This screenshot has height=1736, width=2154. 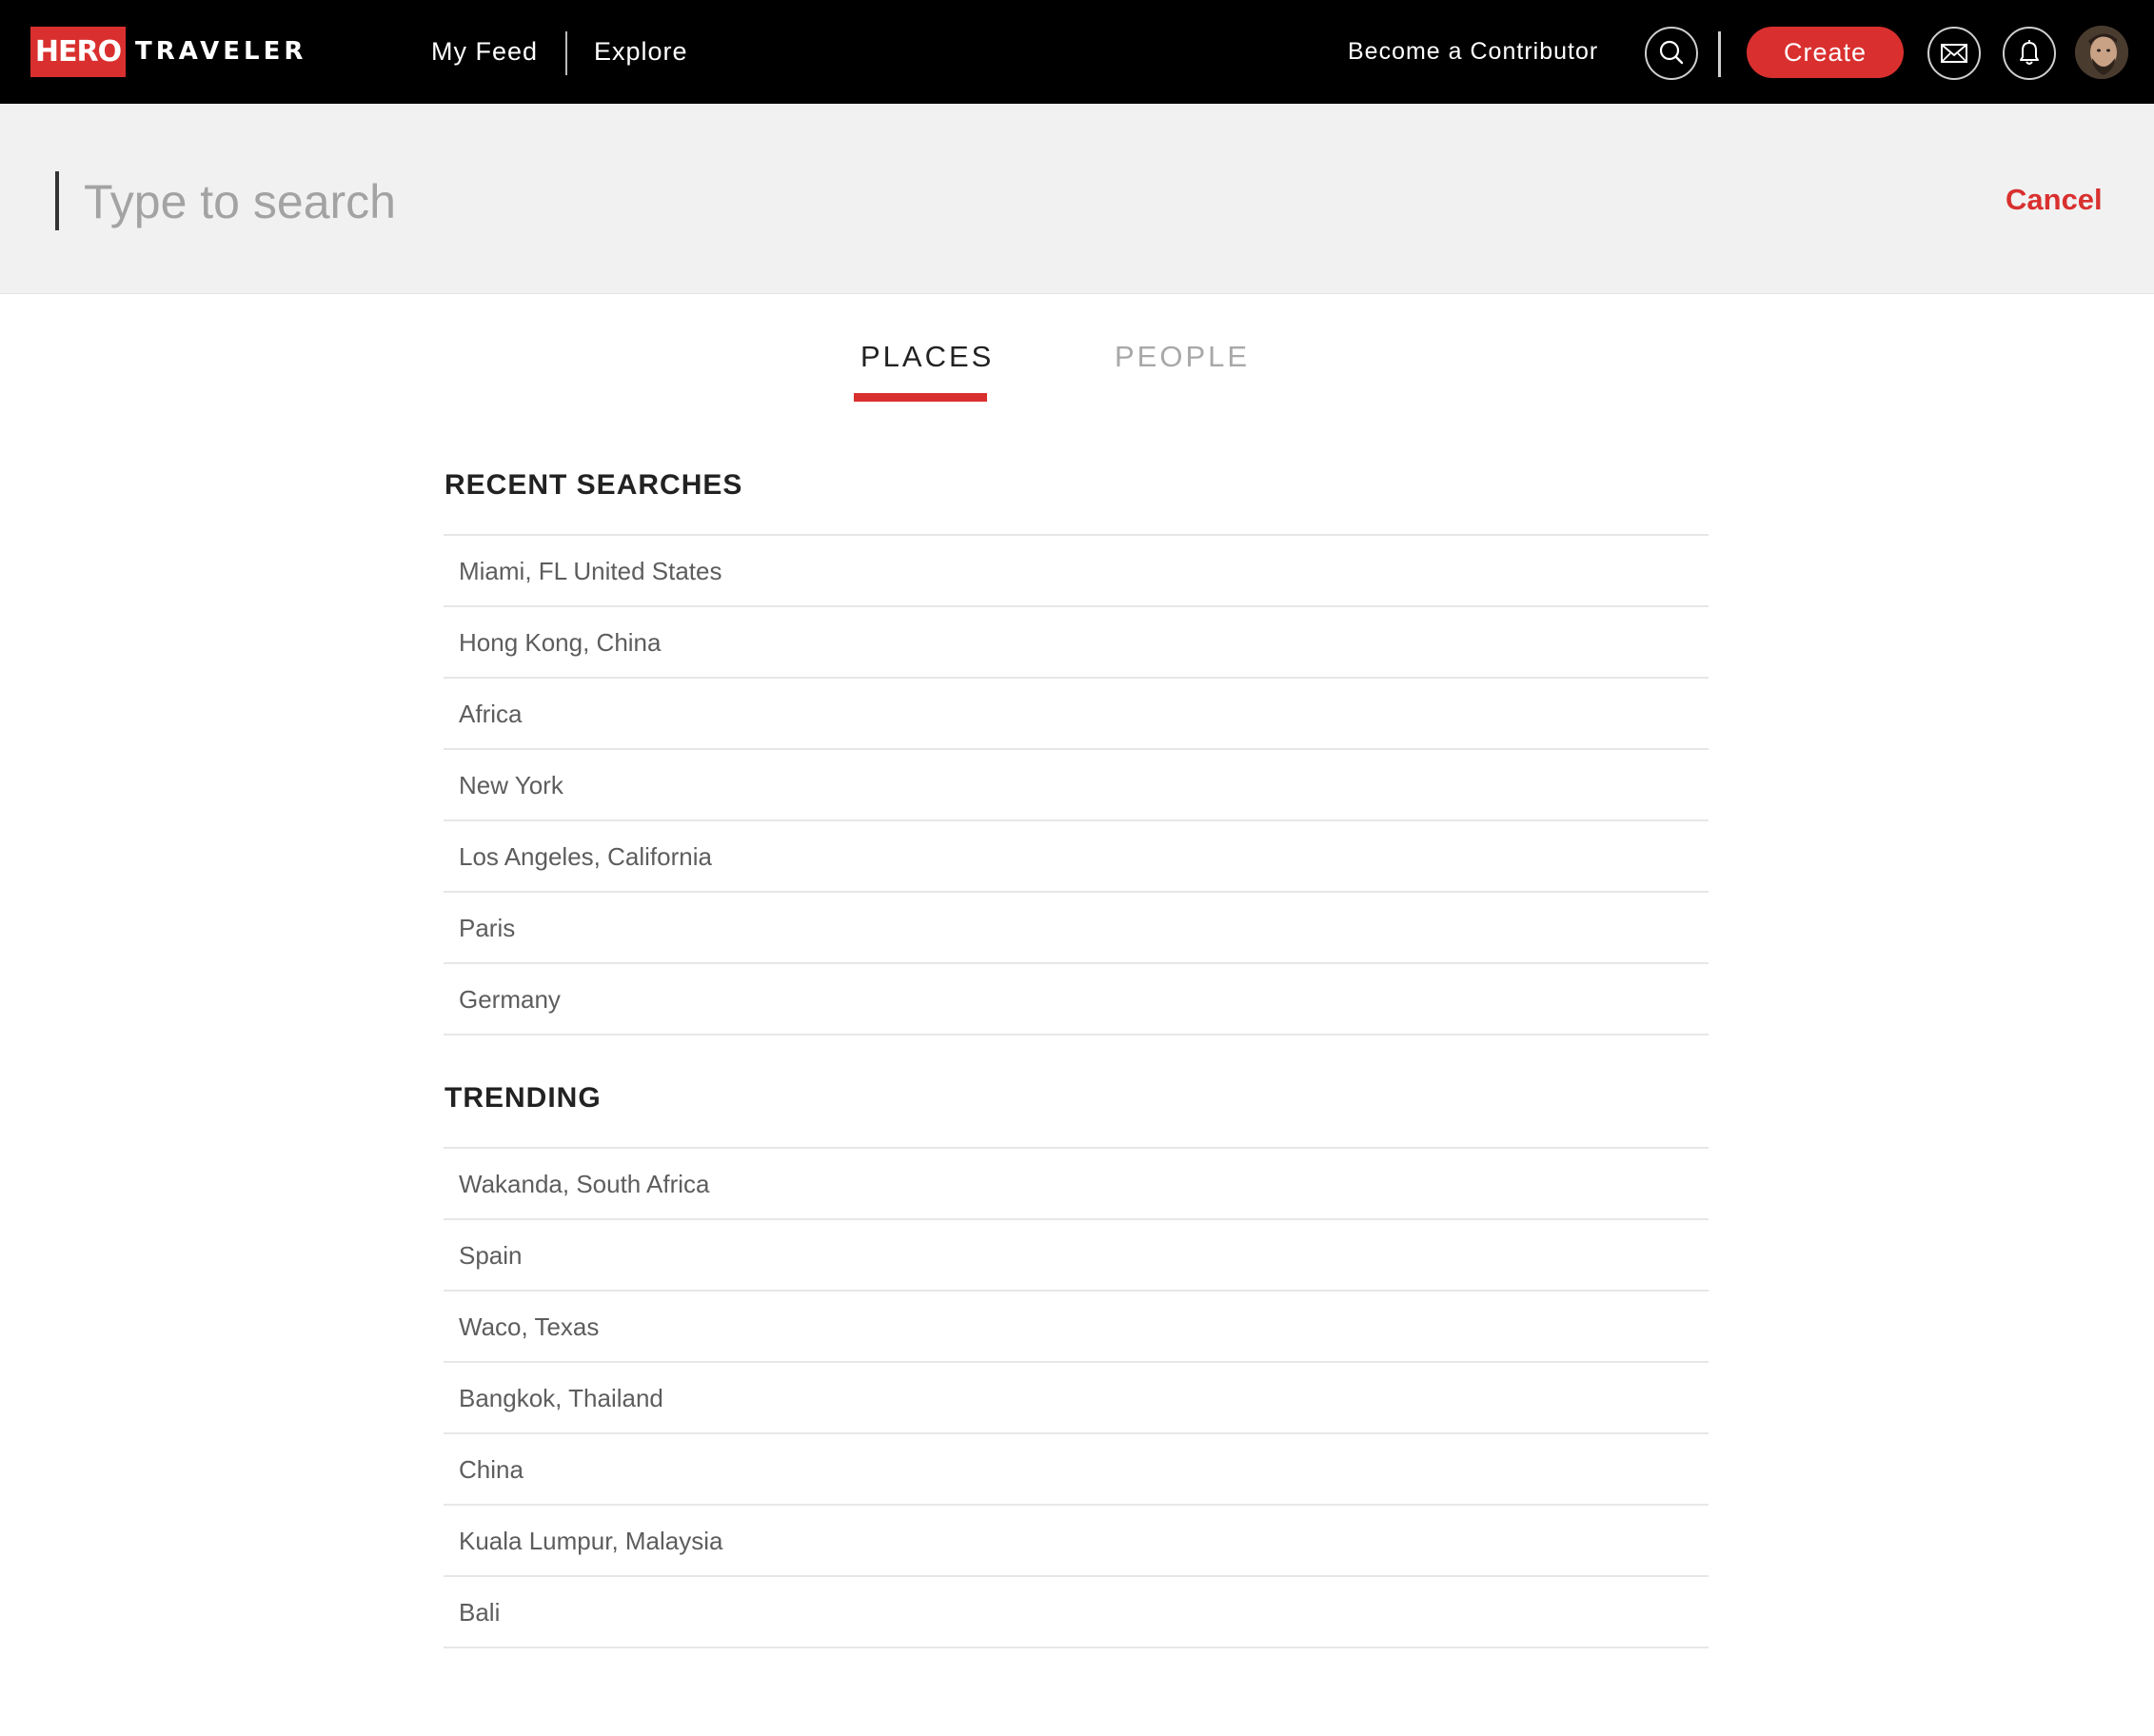 What do you see at coordinates (566, 53) in the screenshot?
I see `nav-divider` at bounding box center [566, 53].